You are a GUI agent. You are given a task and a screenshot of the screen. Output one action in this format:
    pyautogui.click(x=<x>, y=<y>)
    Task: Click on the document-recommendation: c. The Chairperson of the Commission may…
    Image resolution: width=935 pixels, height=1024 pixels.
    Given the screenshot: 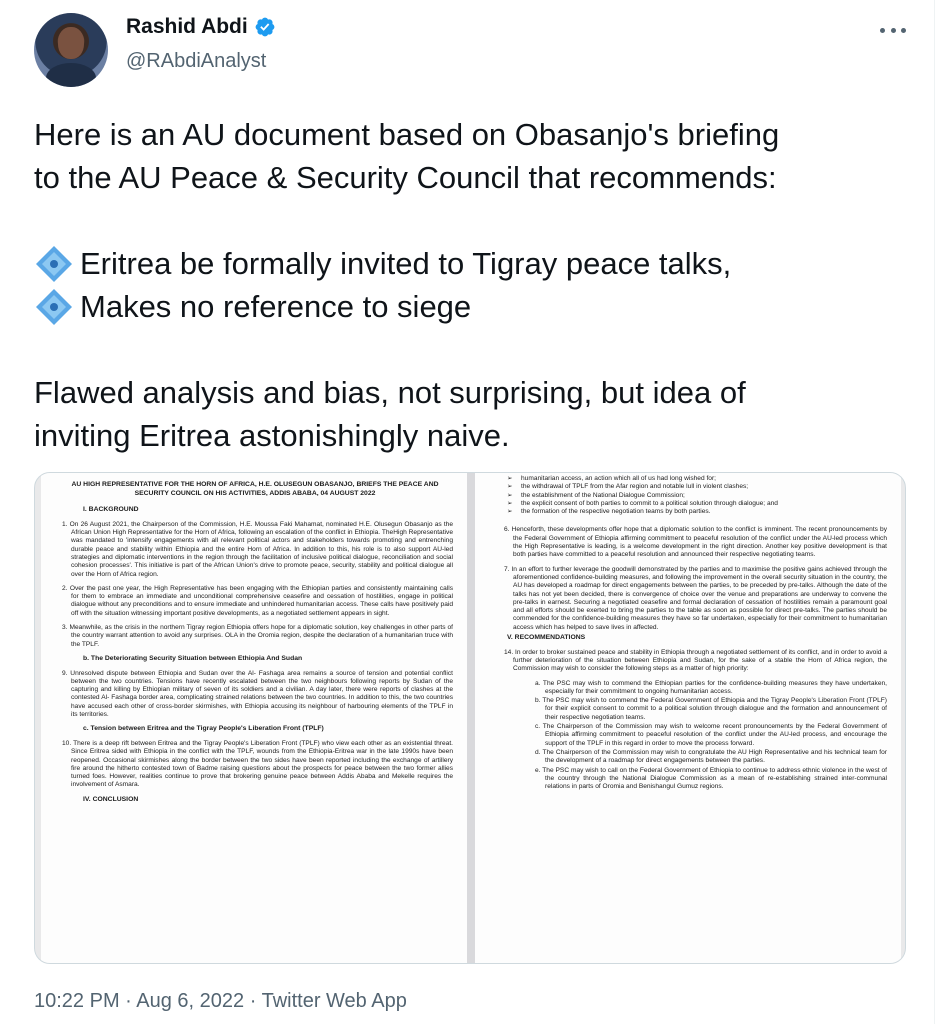 What is the action you would take?
    pyautogui.click(x=711, y=735)
    